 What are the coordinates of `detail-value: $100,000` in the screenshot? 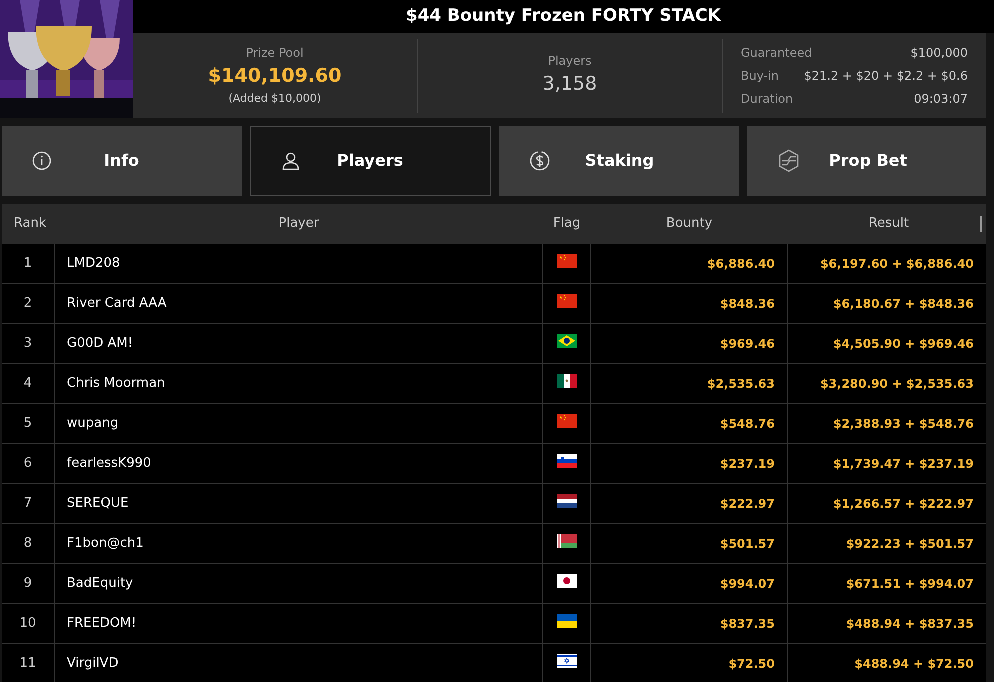 It's located at (939, 53).